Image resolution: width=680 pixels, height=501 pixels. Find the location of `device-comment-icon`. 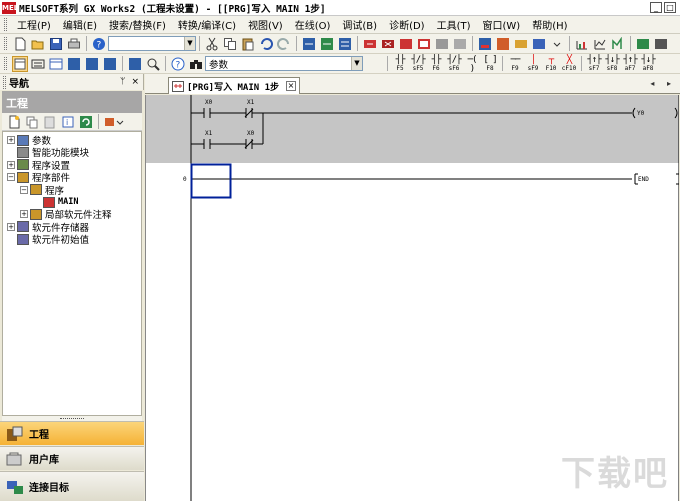

device-comment-icon is located at coordinates (74, 64).